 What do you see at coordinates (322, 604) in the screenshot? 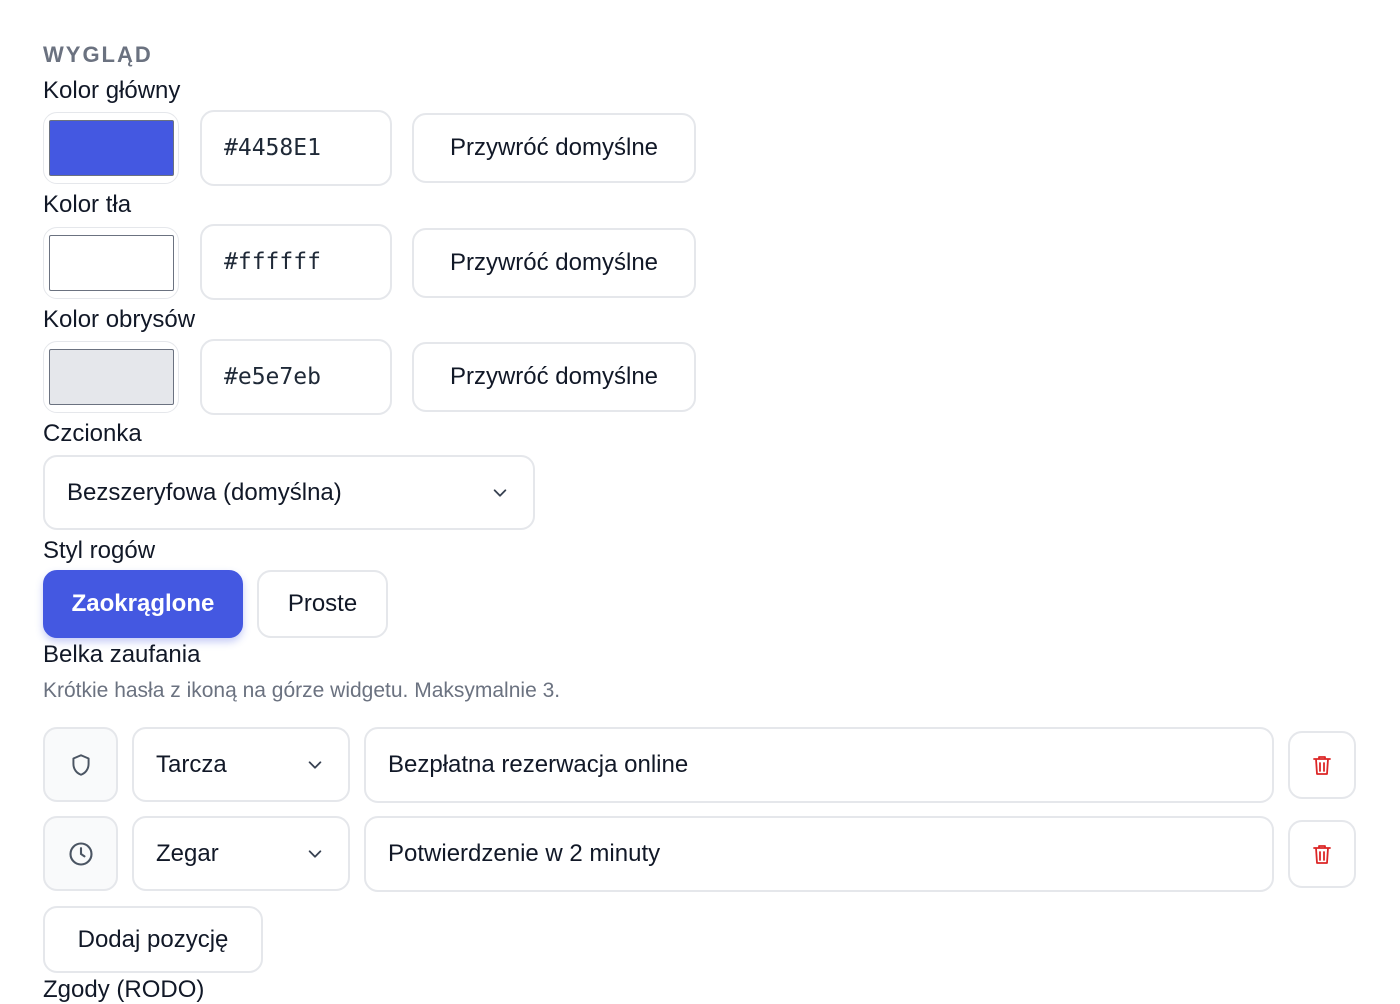
I see `corner-square-button: Proste` at bounding box center [322, 604].